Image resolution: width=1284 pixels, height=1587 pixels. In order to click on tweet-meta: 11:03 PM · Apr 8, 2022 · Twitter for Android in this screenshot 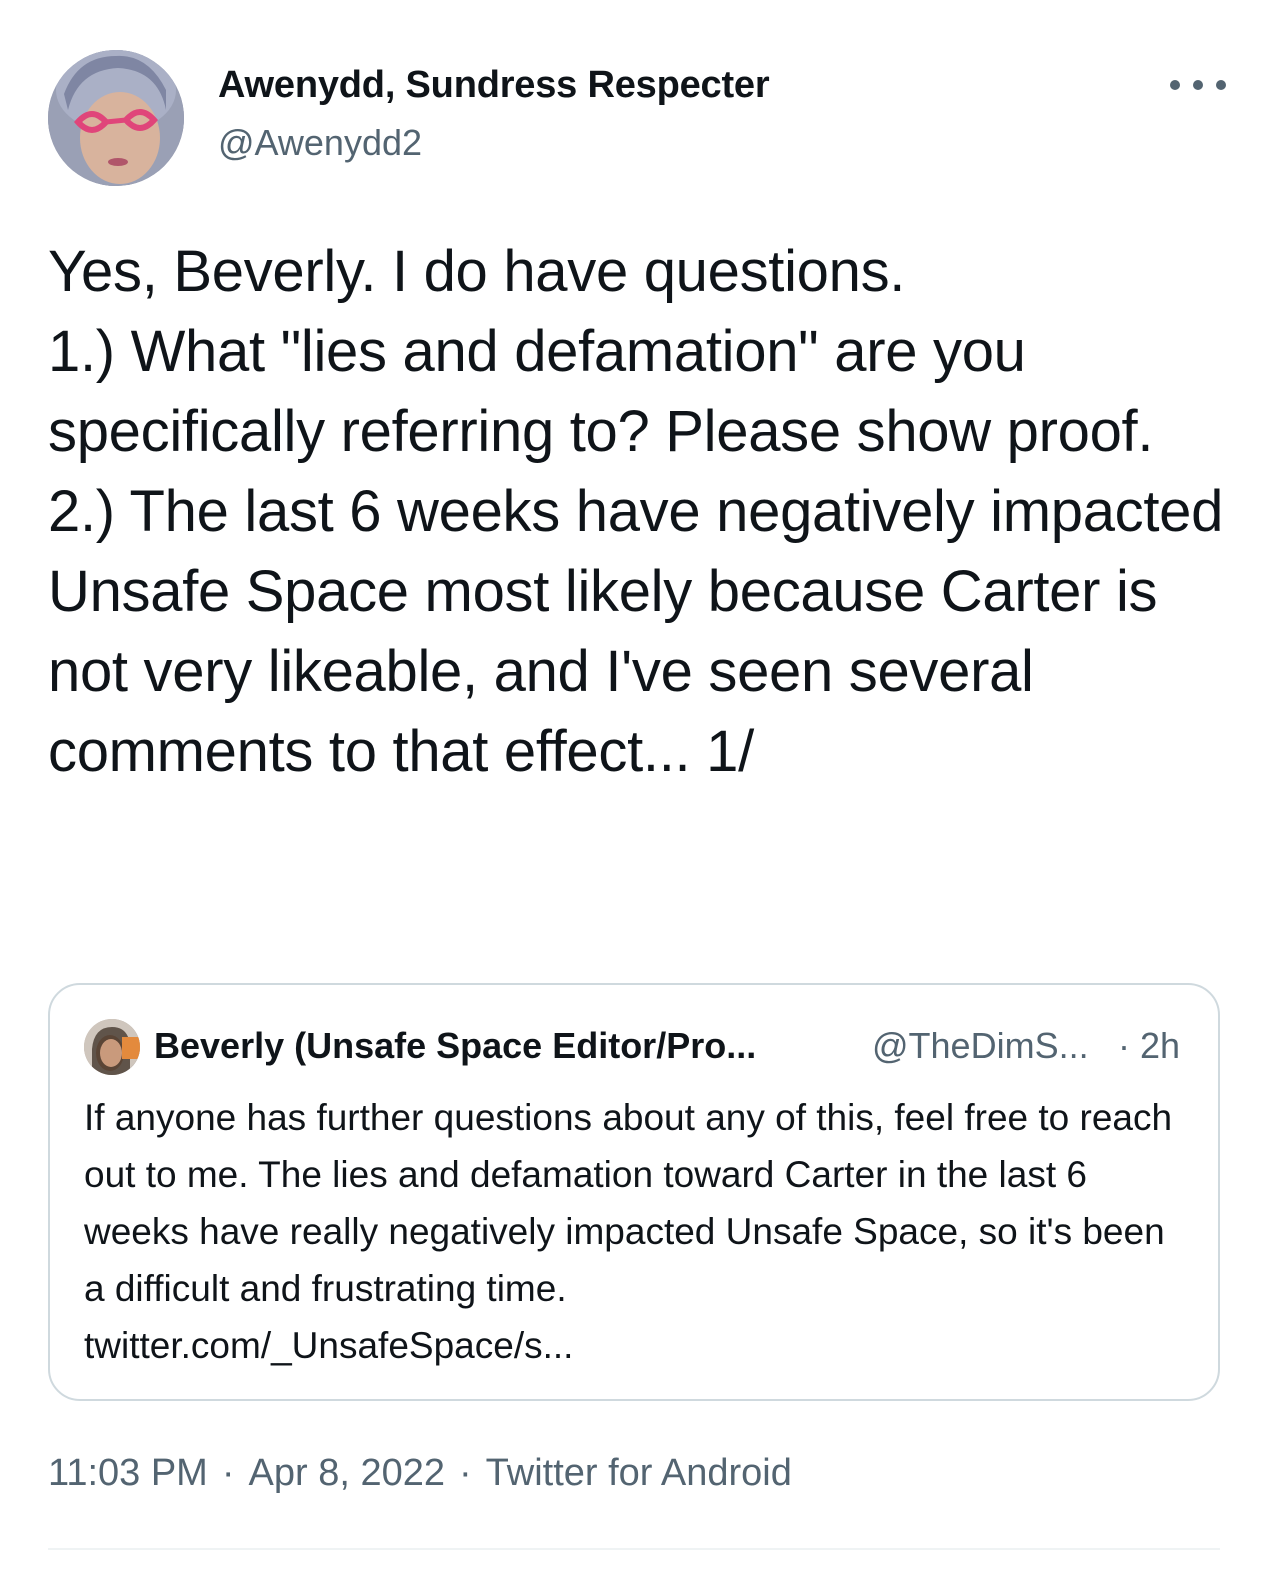, I will do `click(420, 1473)`.